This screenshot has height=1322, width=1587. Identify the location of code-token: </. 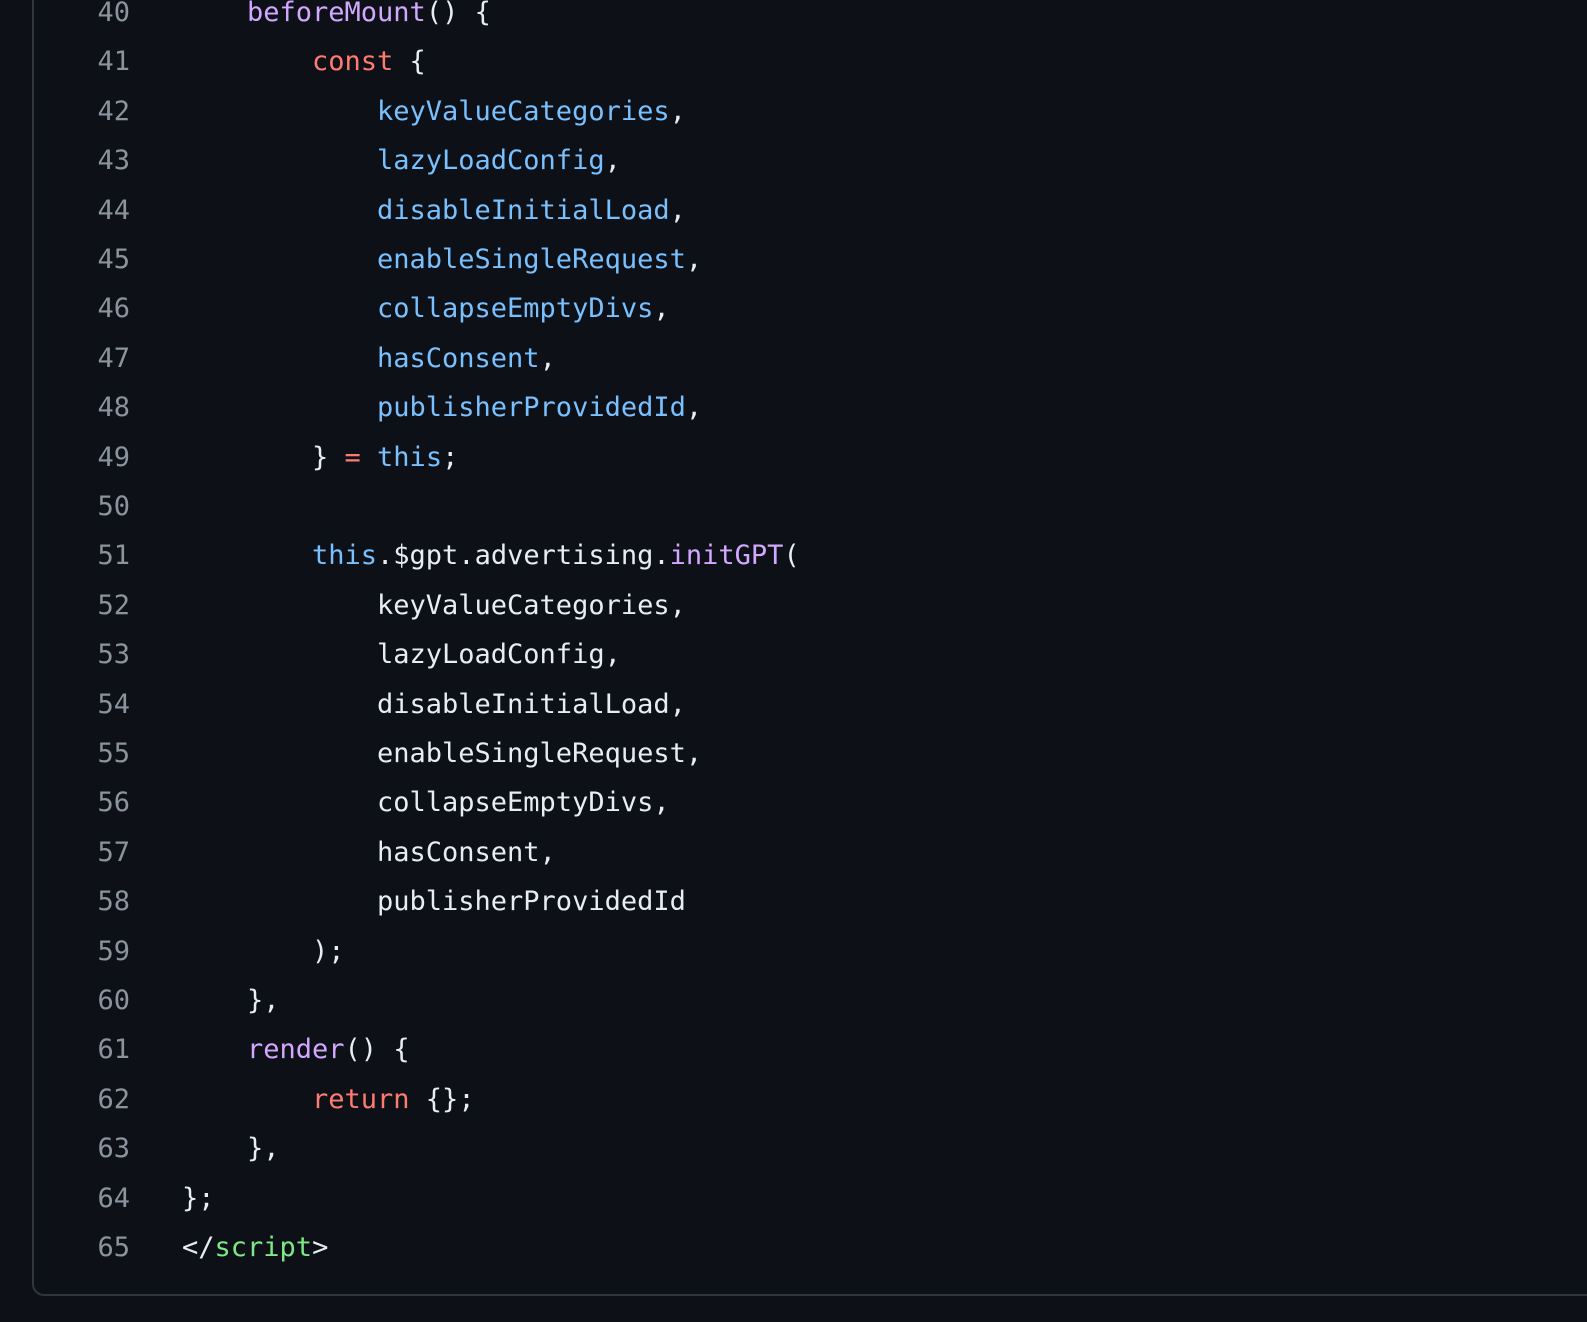
(198, 1247).